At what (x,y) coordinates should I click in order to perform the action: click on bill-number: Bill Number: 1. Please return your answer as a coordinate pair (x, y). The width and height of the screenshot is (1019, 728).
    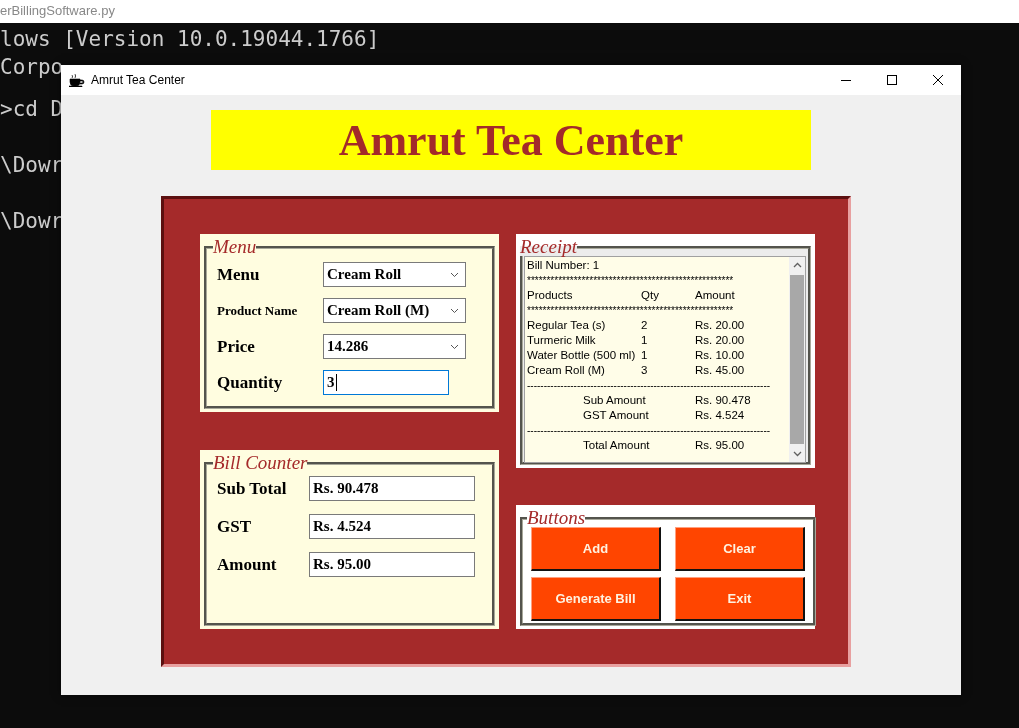
    Looking at the image, I should click on (563, 265).